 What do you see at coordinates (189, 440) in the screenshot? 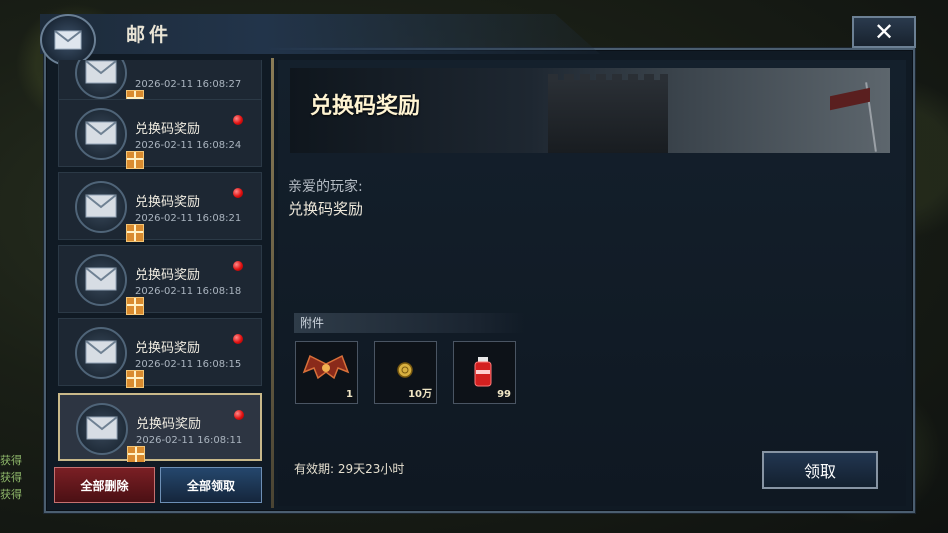
I see `mail-item-time: 2026-02-11 16:08:11` at bounding box center [189, 440].